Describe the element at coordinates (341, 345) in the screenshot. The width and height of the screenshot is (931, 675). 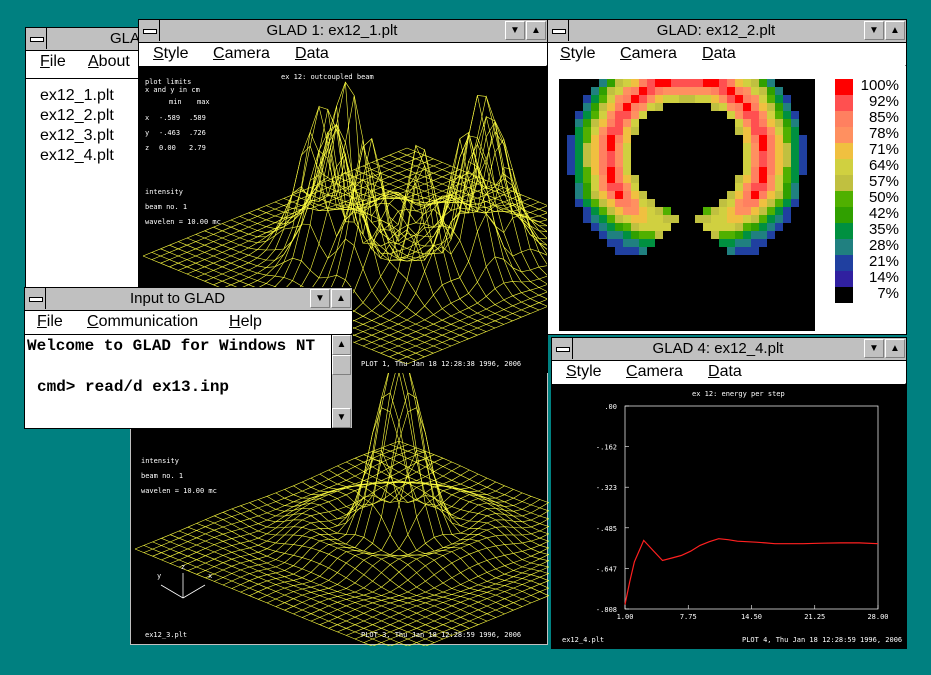
I see `scroll-up-button: ▲` at that location.